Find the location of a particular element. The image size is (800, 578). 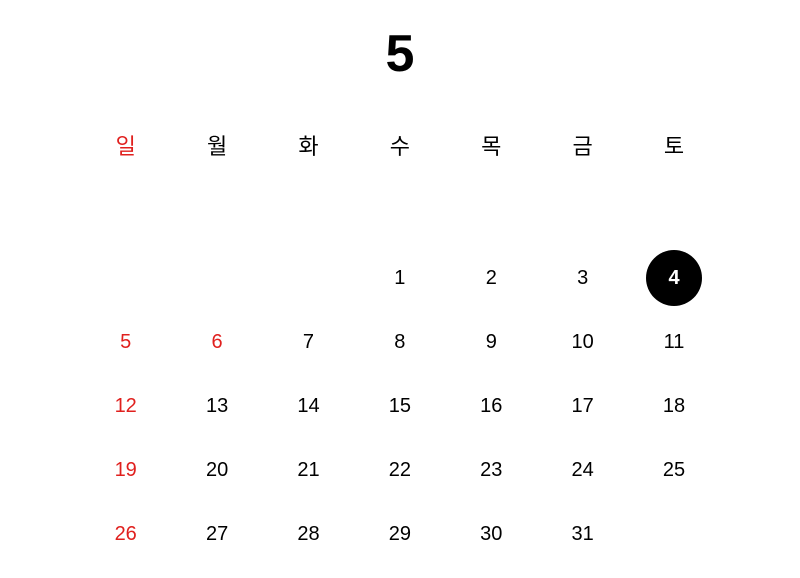

day-cell: 18 is located at coordinates (673, 406).